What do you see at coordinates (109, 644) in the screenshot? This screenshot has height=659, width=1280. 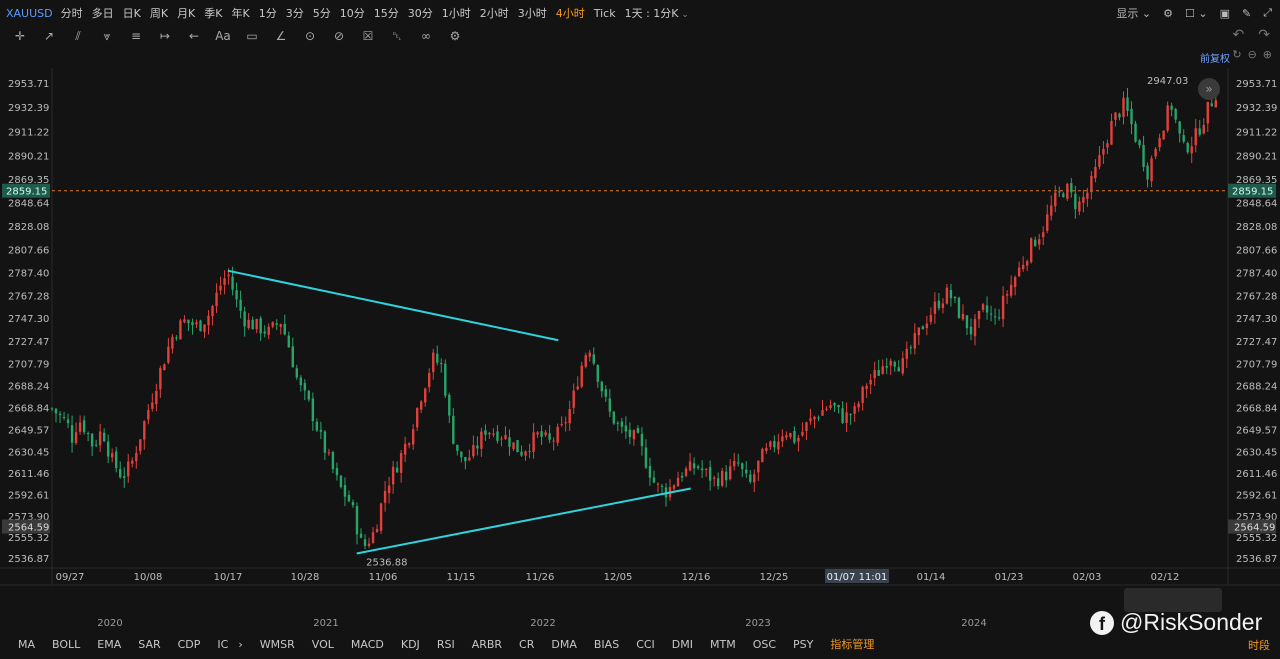 I see `indicator-ema: EMA` at bounding box center [109, 644].